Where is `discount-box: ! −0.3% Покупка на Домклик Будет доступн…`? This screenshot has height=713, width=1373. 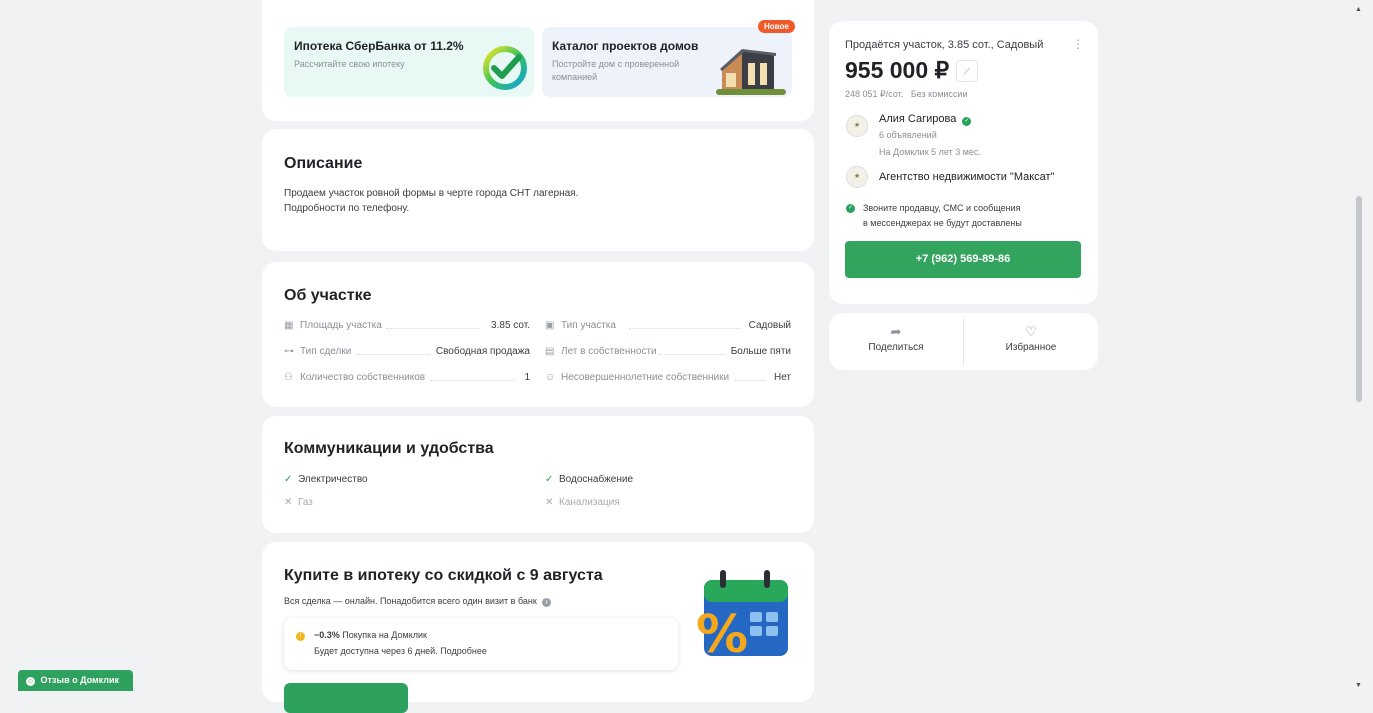 discount-box: ! −0.3% Покупка на Домклик Будет доступн… is located at coordinates (481, 644).